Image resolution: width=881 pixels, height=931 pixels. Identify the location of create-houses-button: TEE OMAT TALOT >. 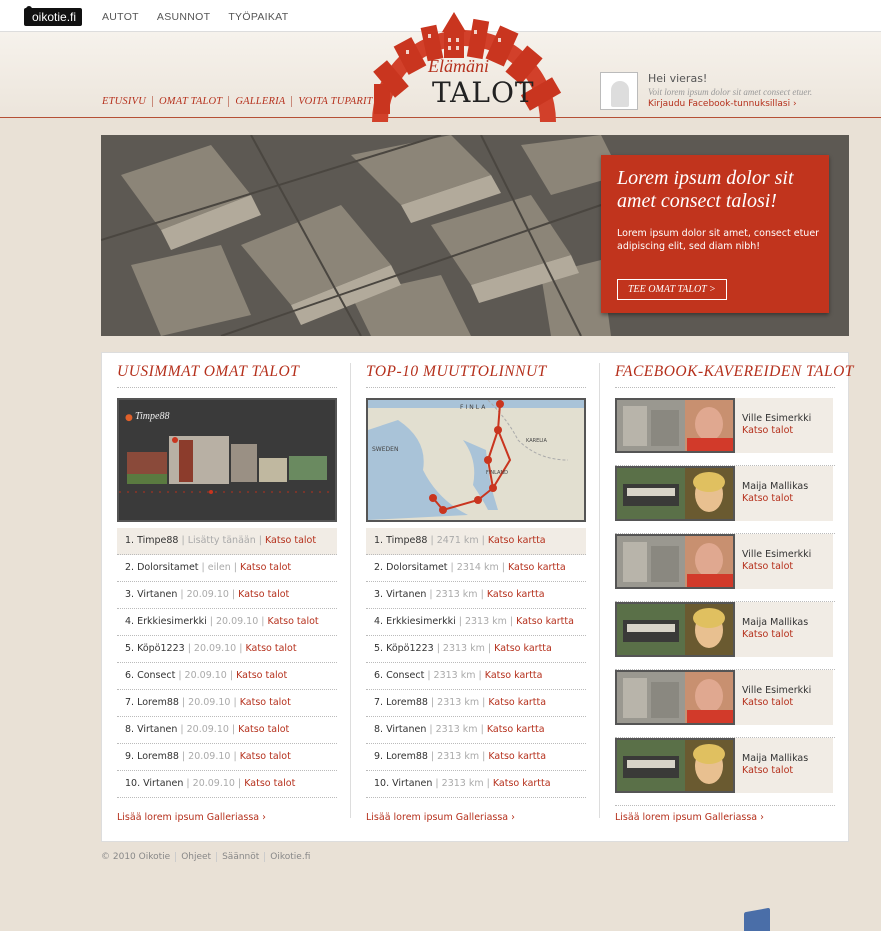
(672, 289).